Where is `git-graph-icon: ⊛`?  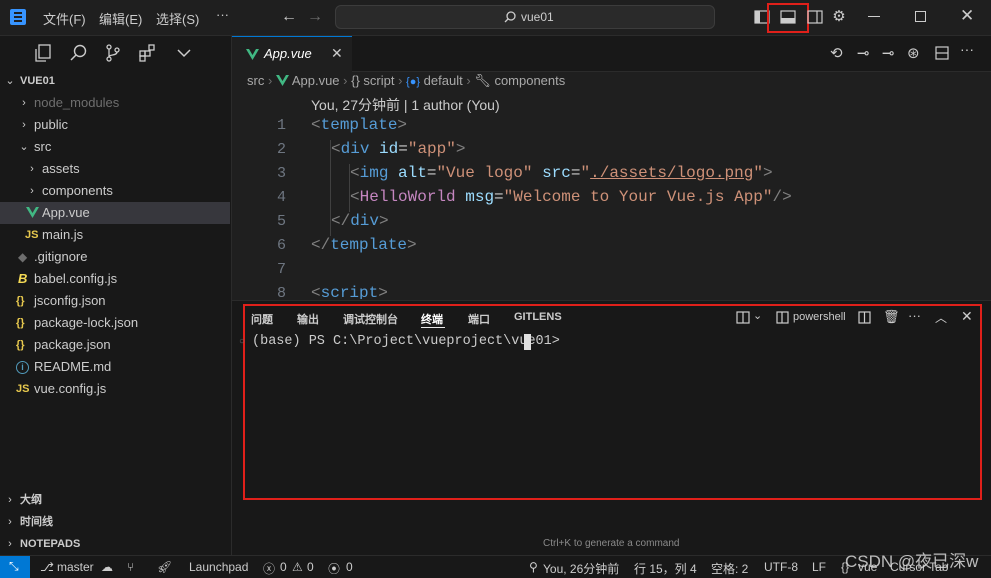
git-graph-icon: ⊛ is located at coordinates (913, 53).